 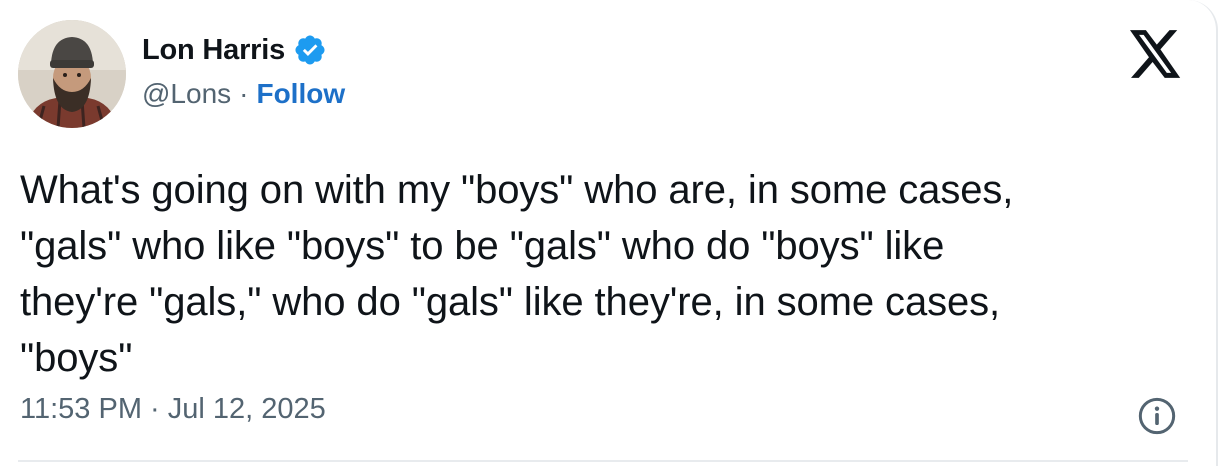 I want to click on card-border, so click(x=1203, y=233).